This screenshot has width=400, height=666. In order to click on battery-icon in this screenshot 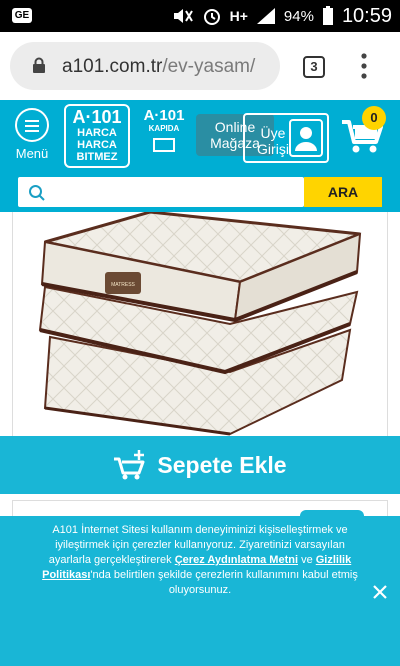, I will do `click(327, 15)`.